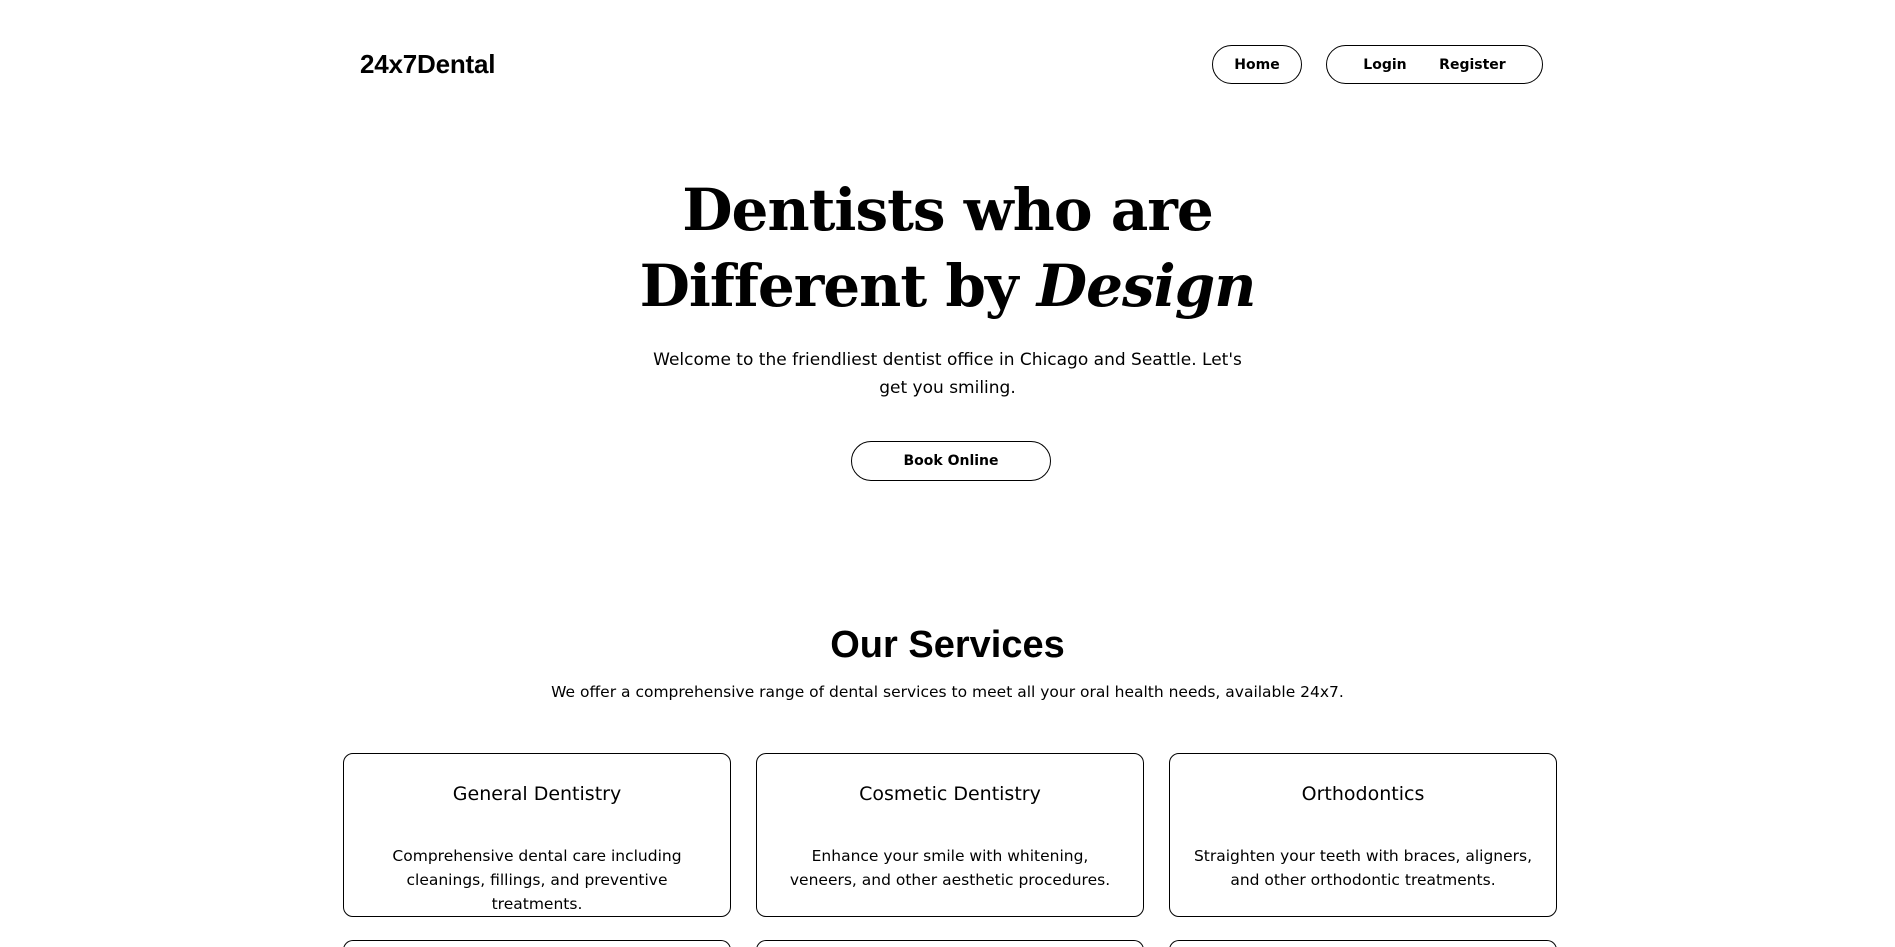 This screenshot has height=947, width=1895. I want to click on services-title: Our Services, so click(947, 645).